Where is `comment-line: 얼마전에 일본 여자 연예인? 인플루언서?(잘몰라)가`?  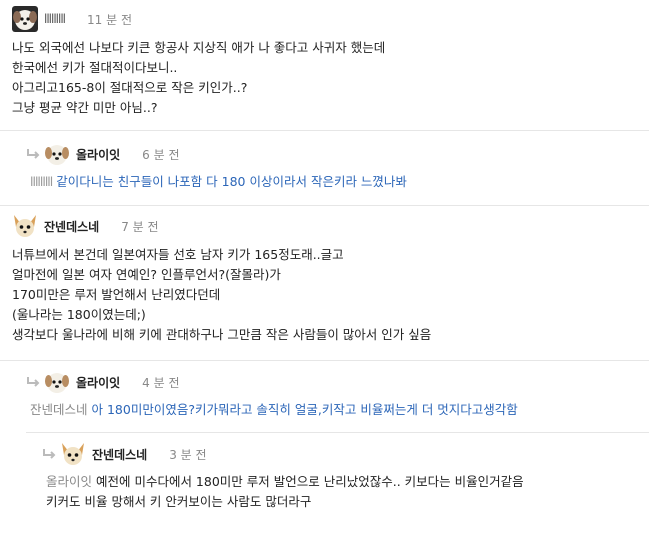 comment-line: 얼마전에 일본 여자 연예인? 인플루언서?(잘몰라)가 is located at coordinates (146, 274).